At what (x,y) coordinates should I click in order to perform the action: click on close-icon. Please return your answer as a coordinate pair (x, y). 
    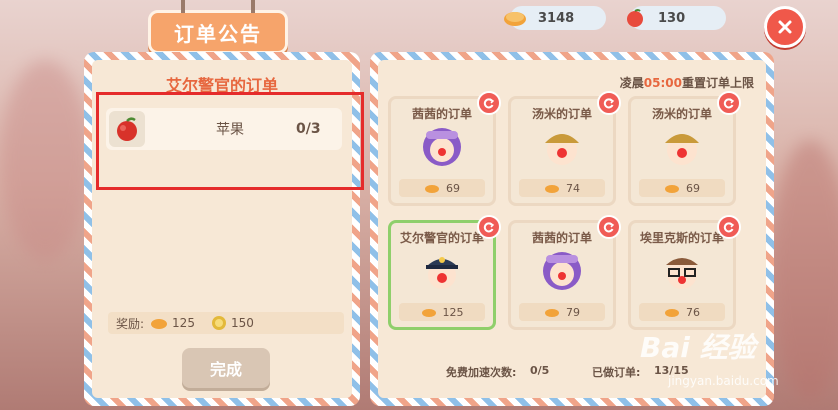
    Looking at the image, I should click on (785, 27).